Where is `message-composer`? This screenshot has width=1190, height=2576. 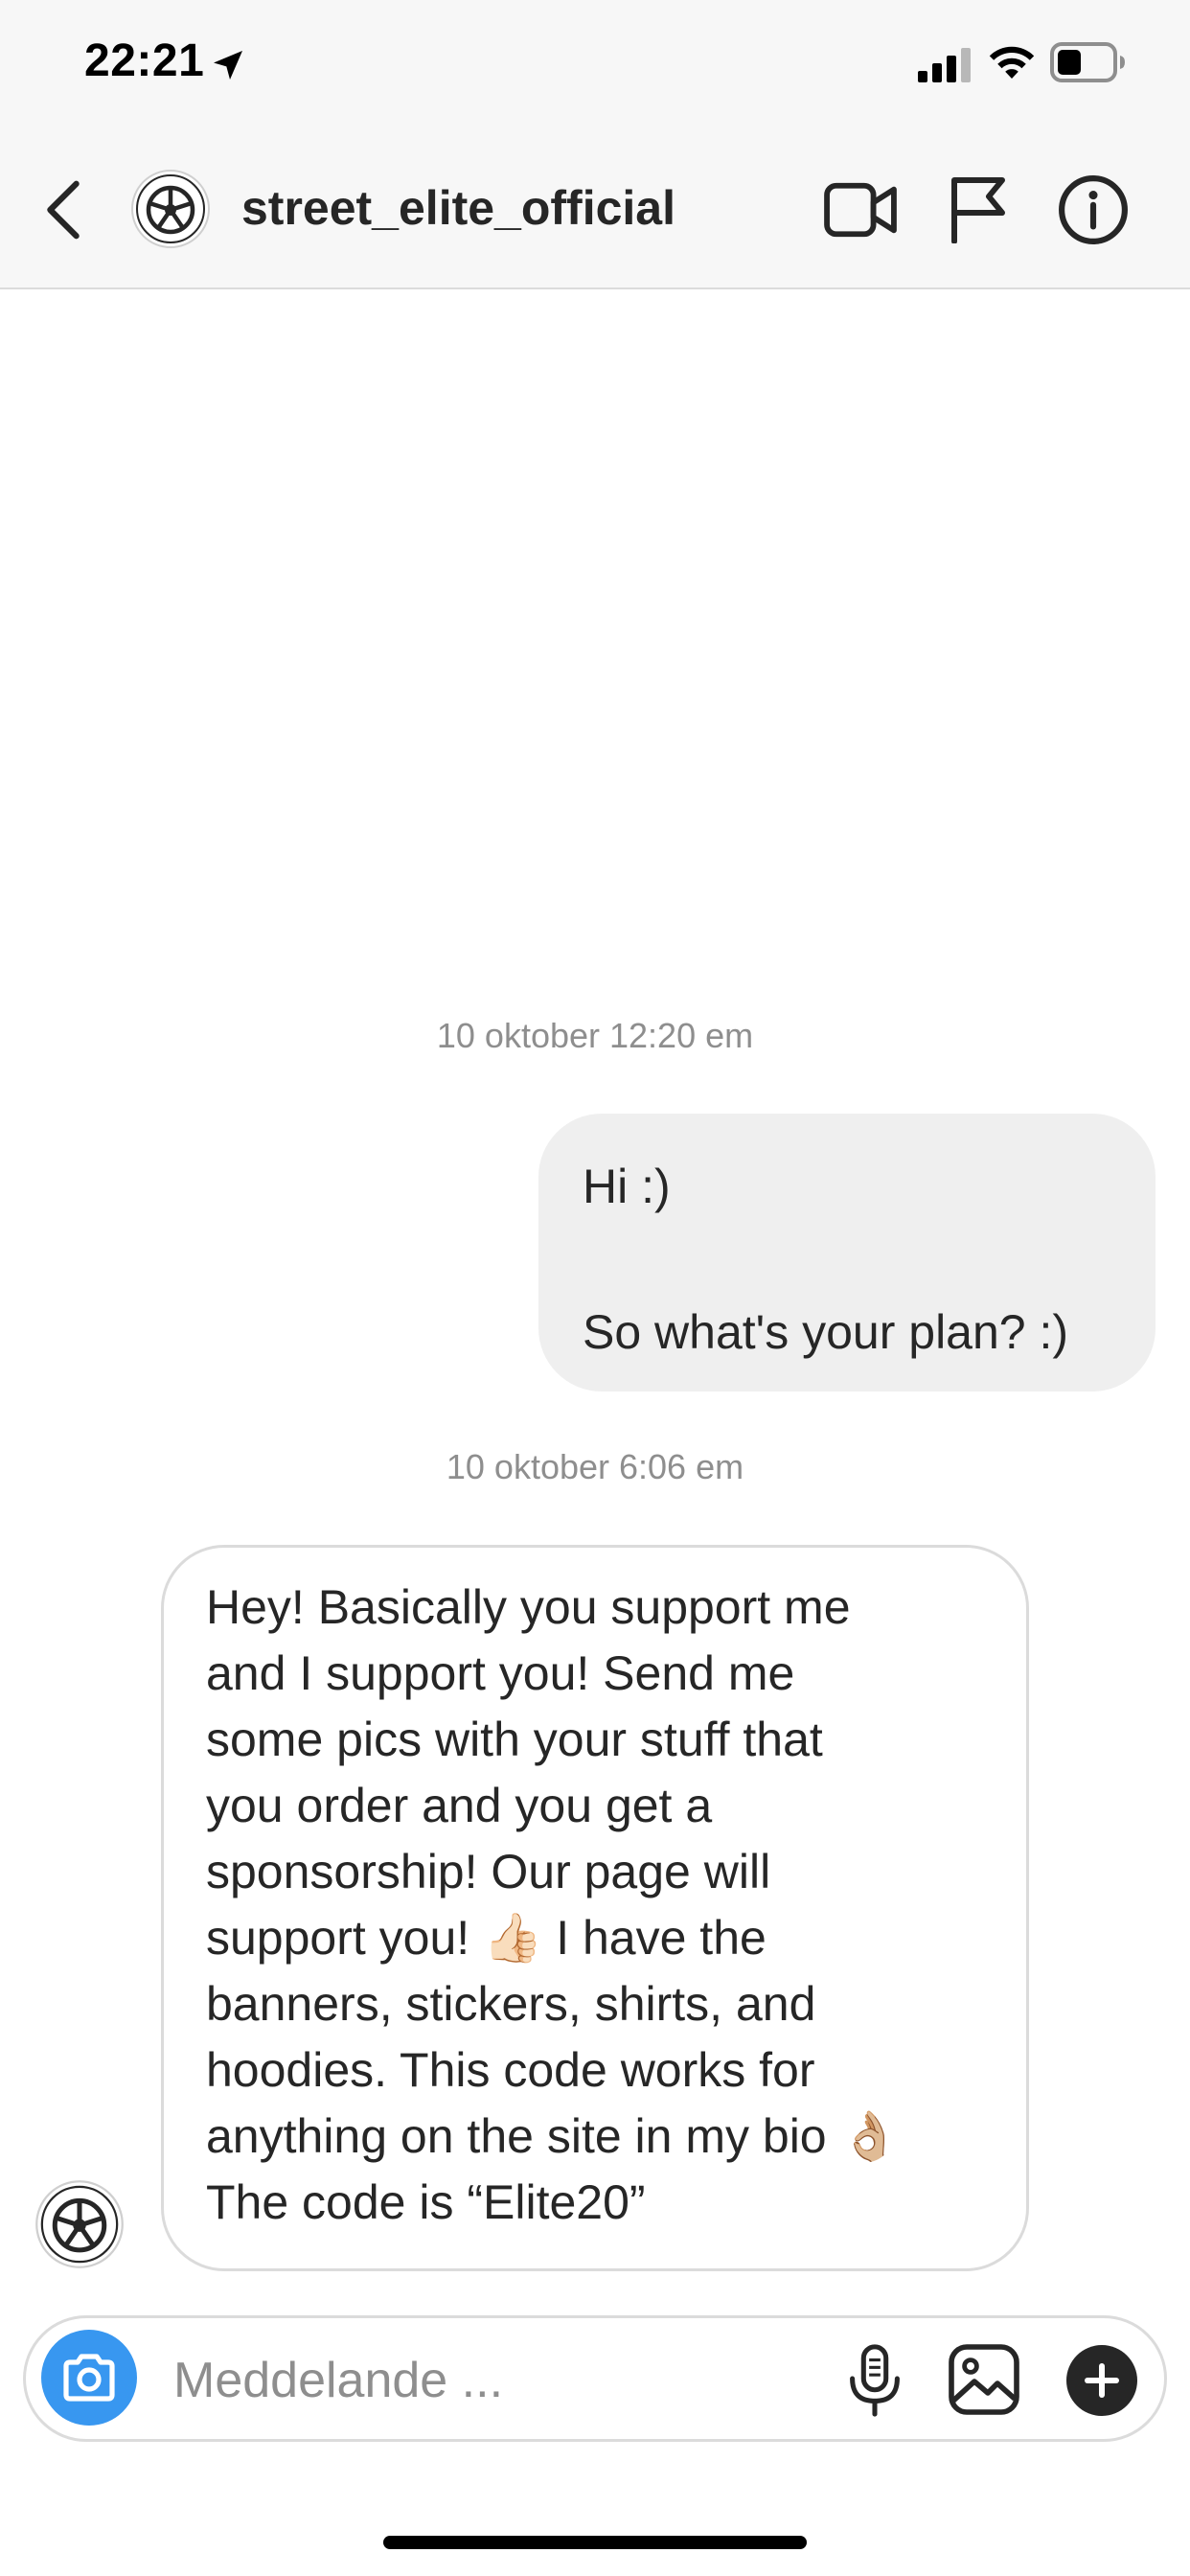 message-composer is located at coordinates (595, 2378).